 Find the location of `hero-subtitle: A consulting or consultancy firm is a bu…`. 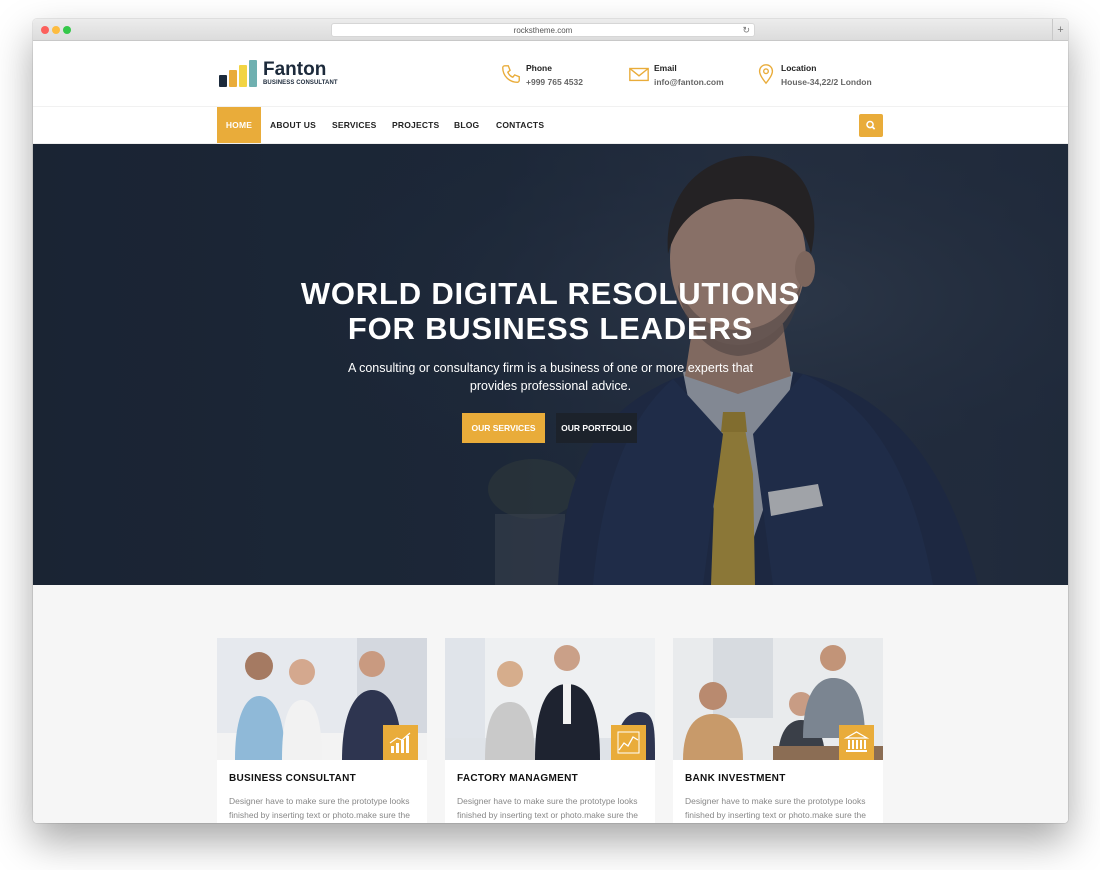

hero-subtitle: A consulting or consultancy firm is a bu… is located at coordinates (550, 377).